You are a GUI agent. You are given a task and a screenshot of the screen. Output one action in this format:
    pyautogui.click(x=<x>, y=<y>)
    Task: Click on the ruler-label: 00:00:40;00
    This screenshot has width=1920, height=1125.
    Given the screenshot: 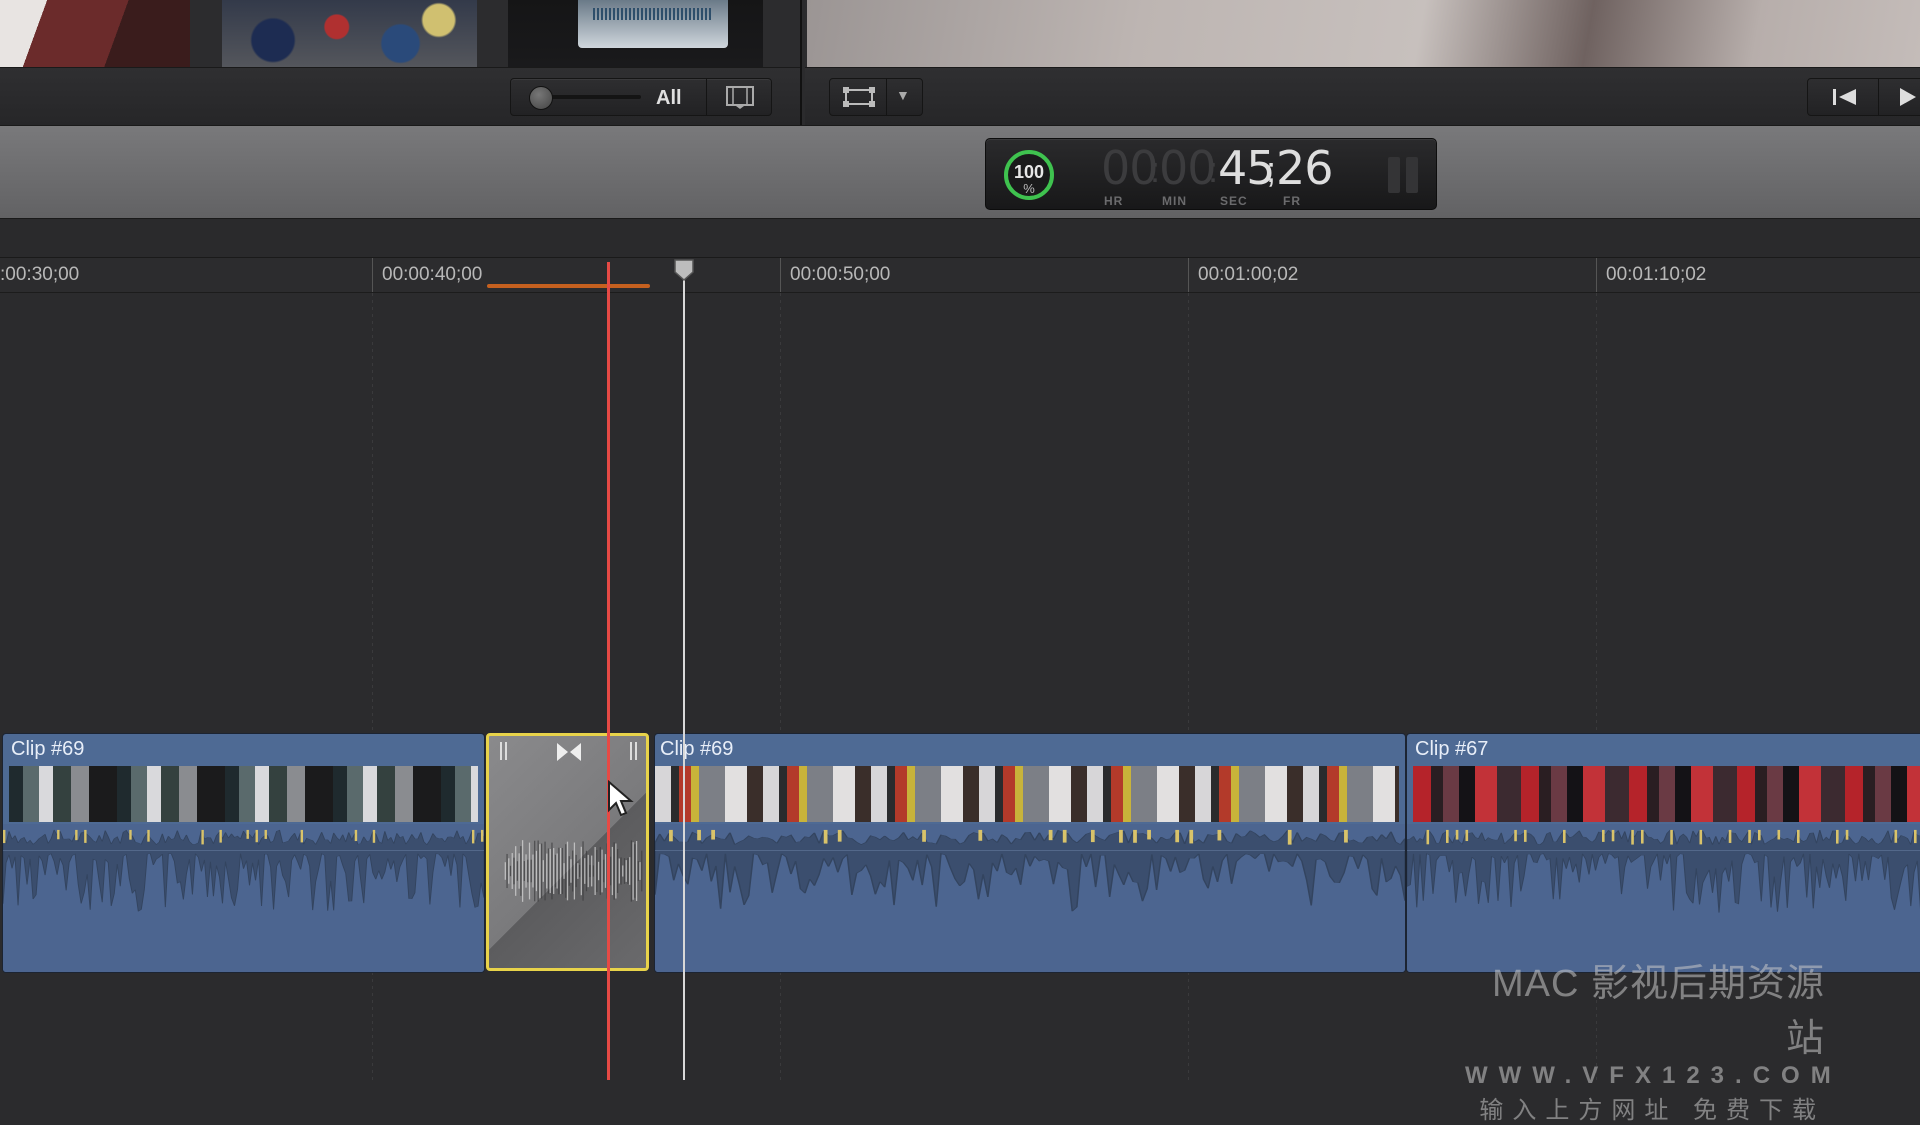 What is the action you would take?
    pyautogui.click(x=432, y=274)
    